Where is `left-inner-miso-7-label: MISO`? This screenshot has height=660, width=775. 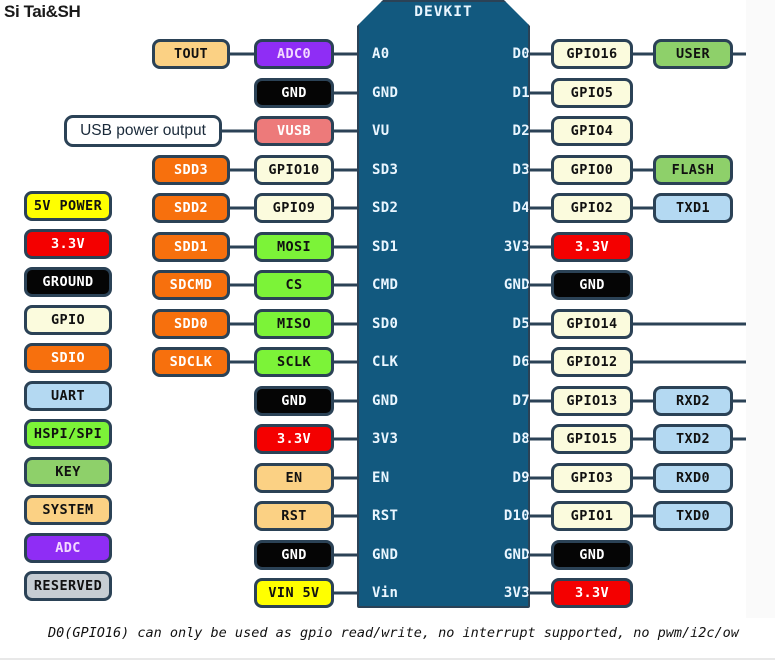
left-inner-miso-7-label: MISO is located at coordinates (294, 323).